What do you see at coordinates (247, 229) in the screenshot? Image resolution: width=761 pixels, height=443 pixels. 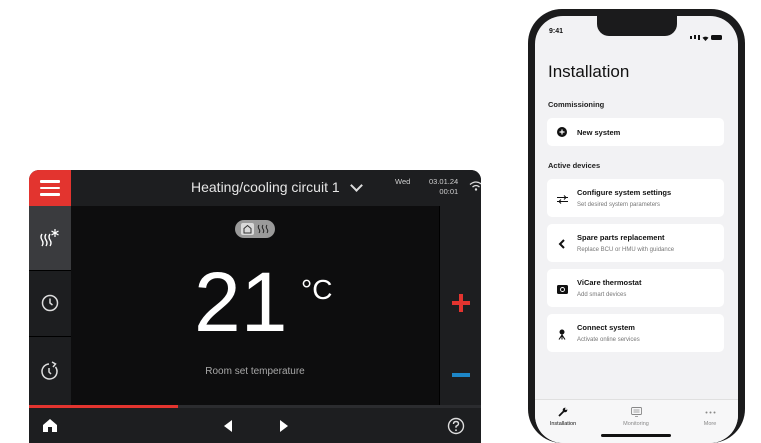 I see `house-icon` at bounding box center [247, 229].